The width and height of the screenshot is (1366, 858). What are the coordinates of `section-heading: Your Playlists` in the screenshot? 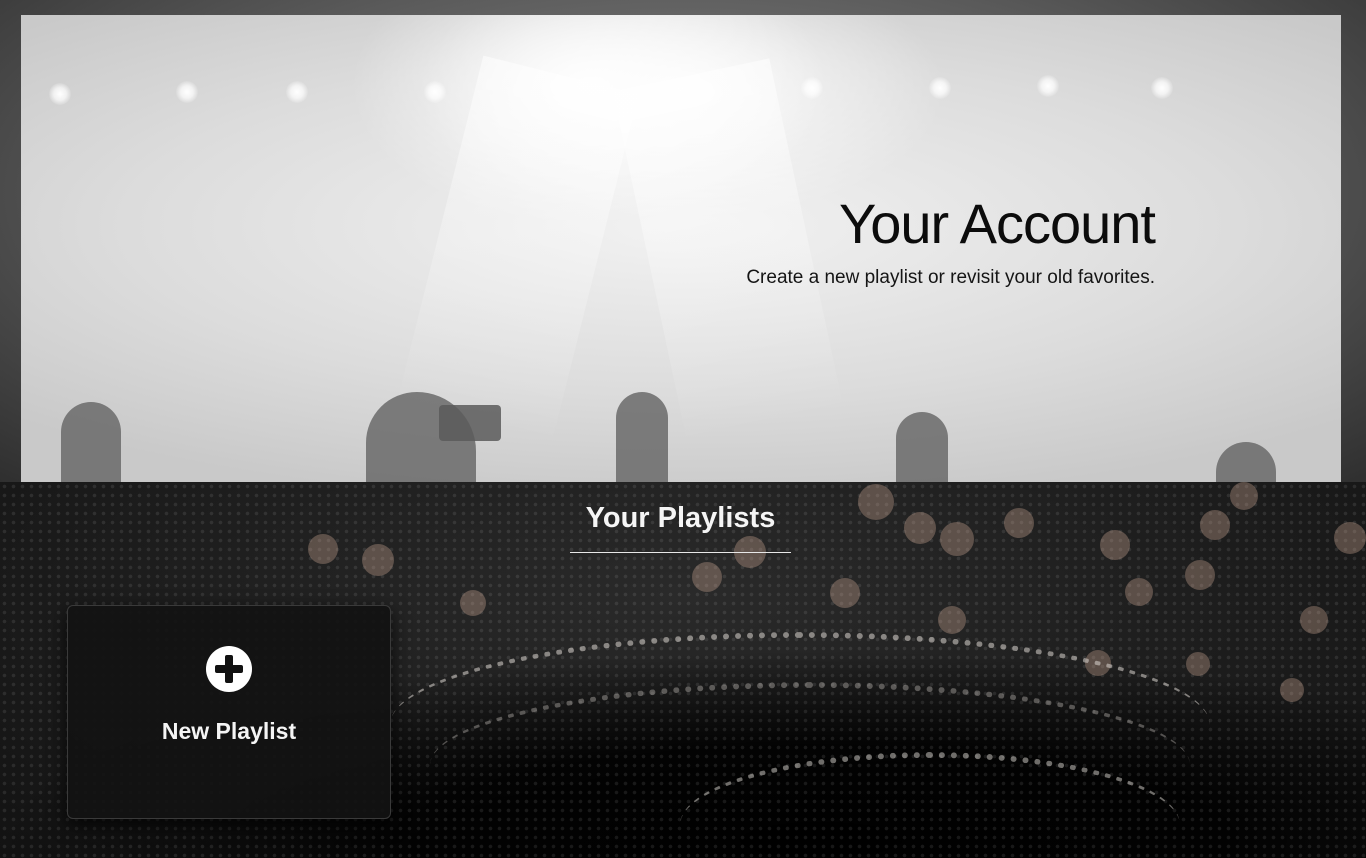 It's located at (680, 525).